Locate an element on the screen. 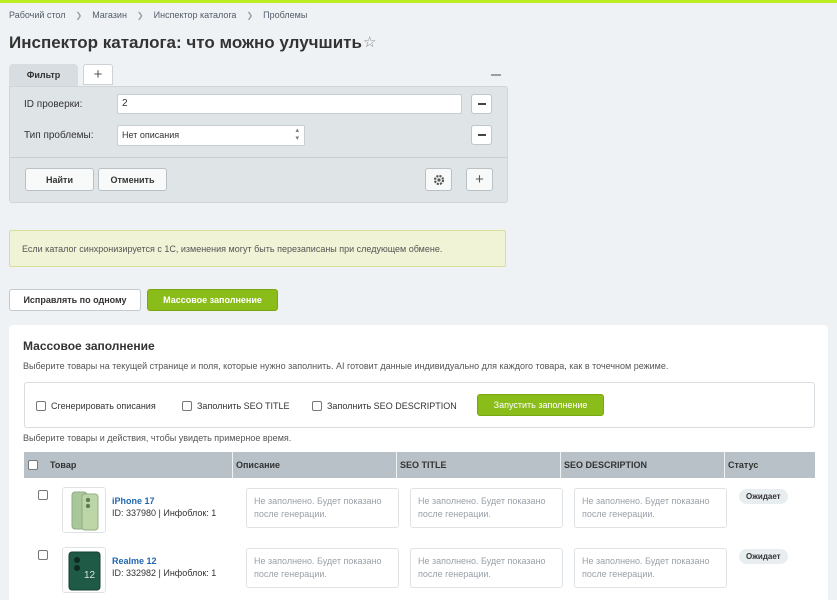  option-seo-description: Заполнить SEO DESCRIPTION is located at coordinates (384, 406).